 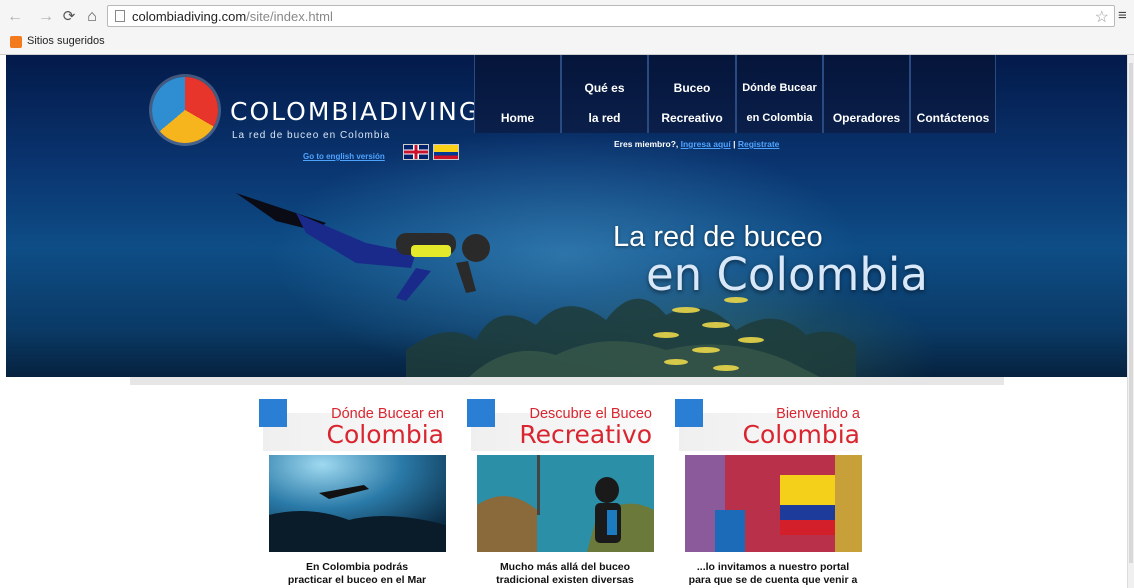 What do you see at coordinates (646, 144) in the screenshot?
I see `member-text: Eres miembro?,` at bounding box center [646, 144].